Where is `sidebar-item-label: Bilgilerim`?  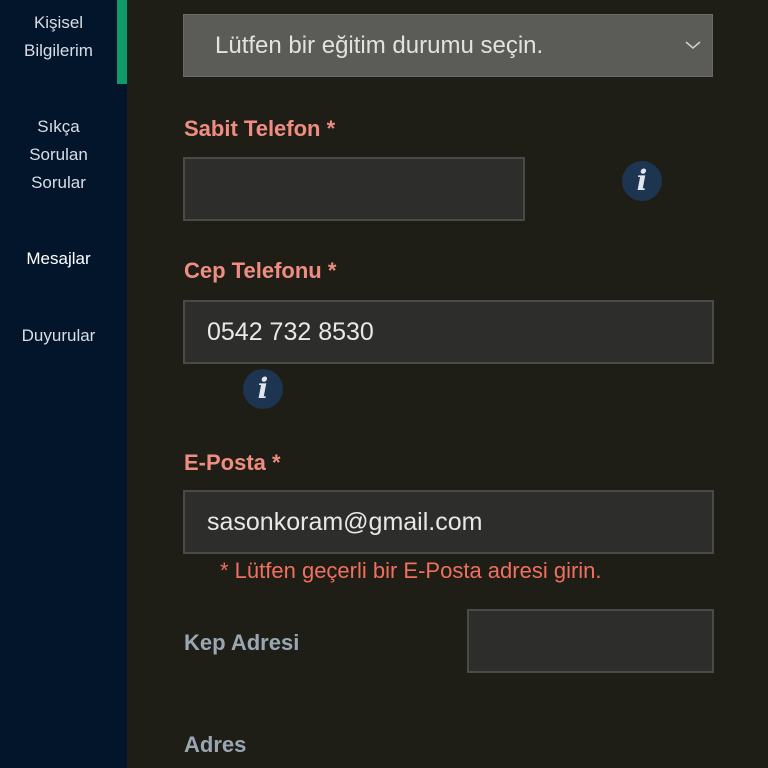
sidebar-item-label: Bilgilerim is located at coordinates (58, 50).